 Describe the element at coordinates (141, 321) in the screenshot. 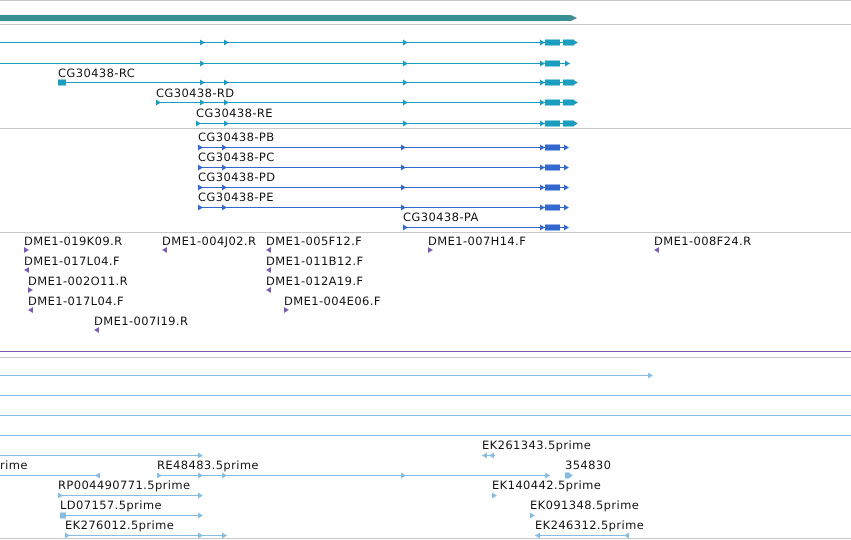

I see `probe-label: DME1-007I19.R` at that location.